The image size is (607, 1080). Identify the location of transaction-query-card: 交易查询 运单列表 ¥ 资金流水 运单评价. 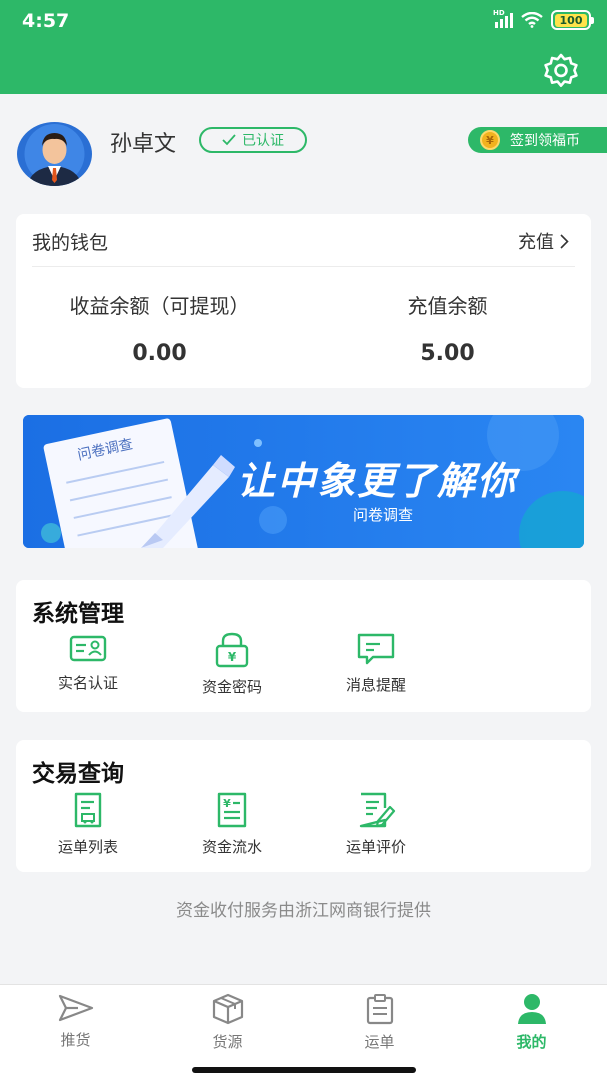
(303, 806).